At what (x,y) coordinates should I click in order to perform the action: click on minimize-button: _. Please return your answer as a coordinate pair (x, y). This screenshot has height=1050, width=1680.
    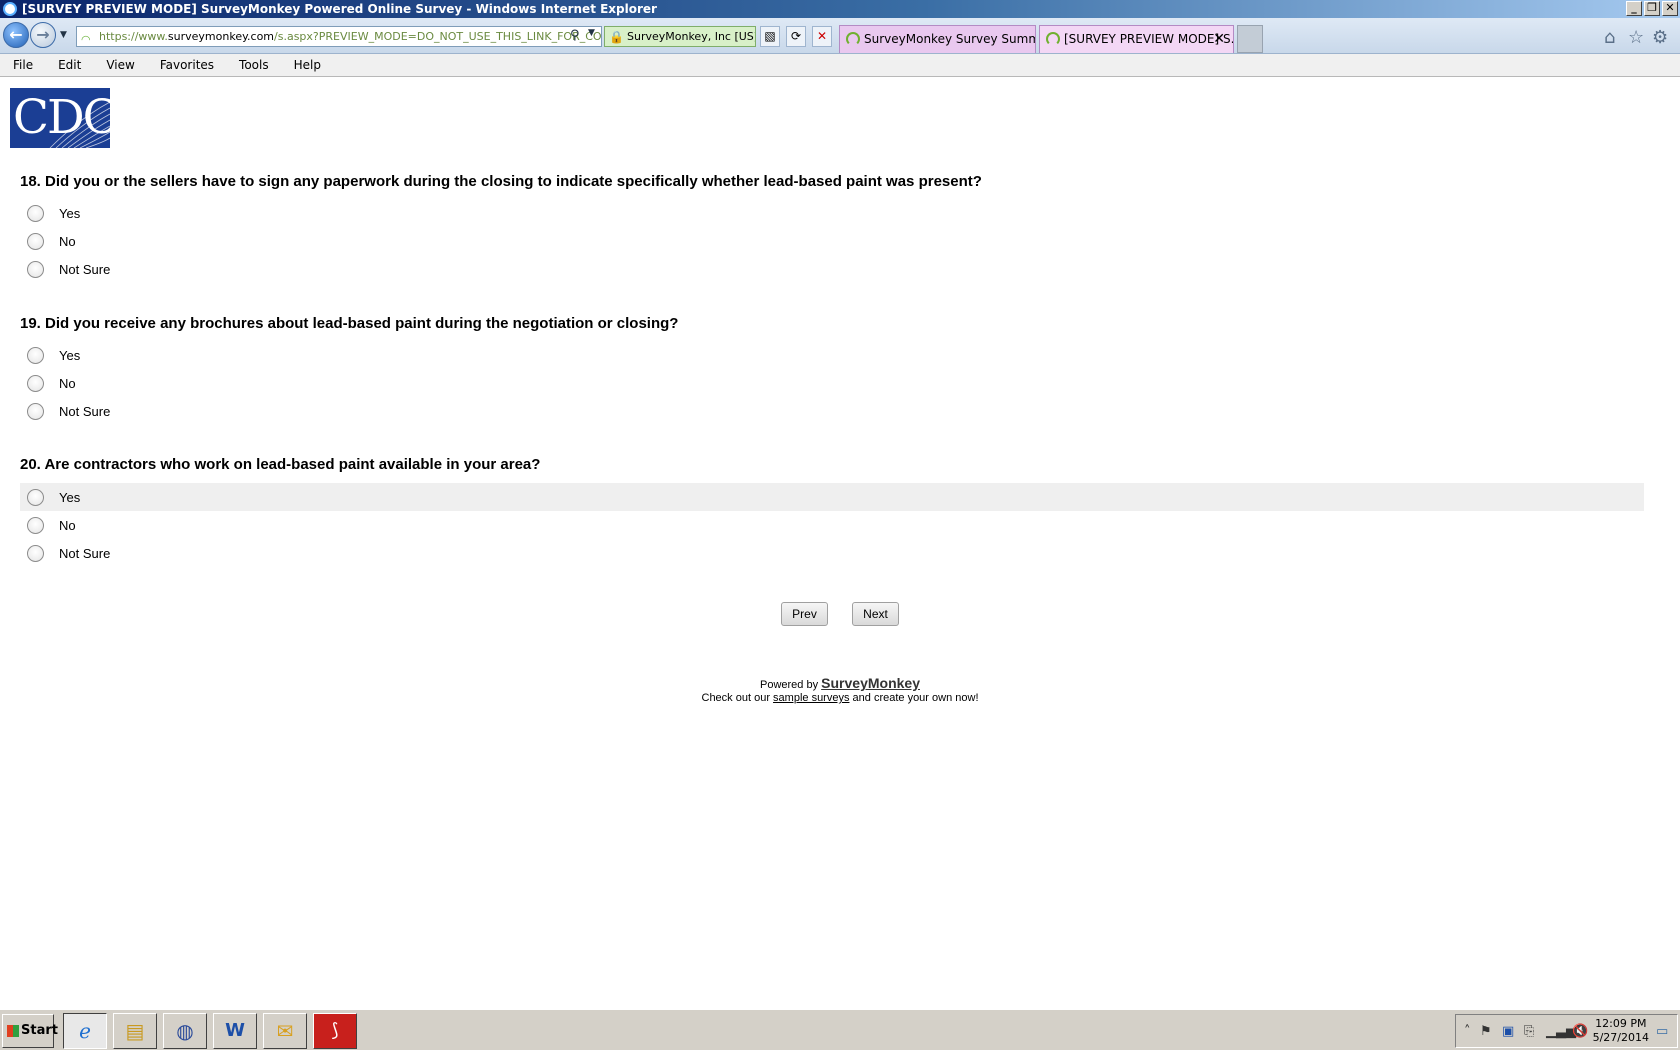
    Looking at the image, I should click on (1634, 8).